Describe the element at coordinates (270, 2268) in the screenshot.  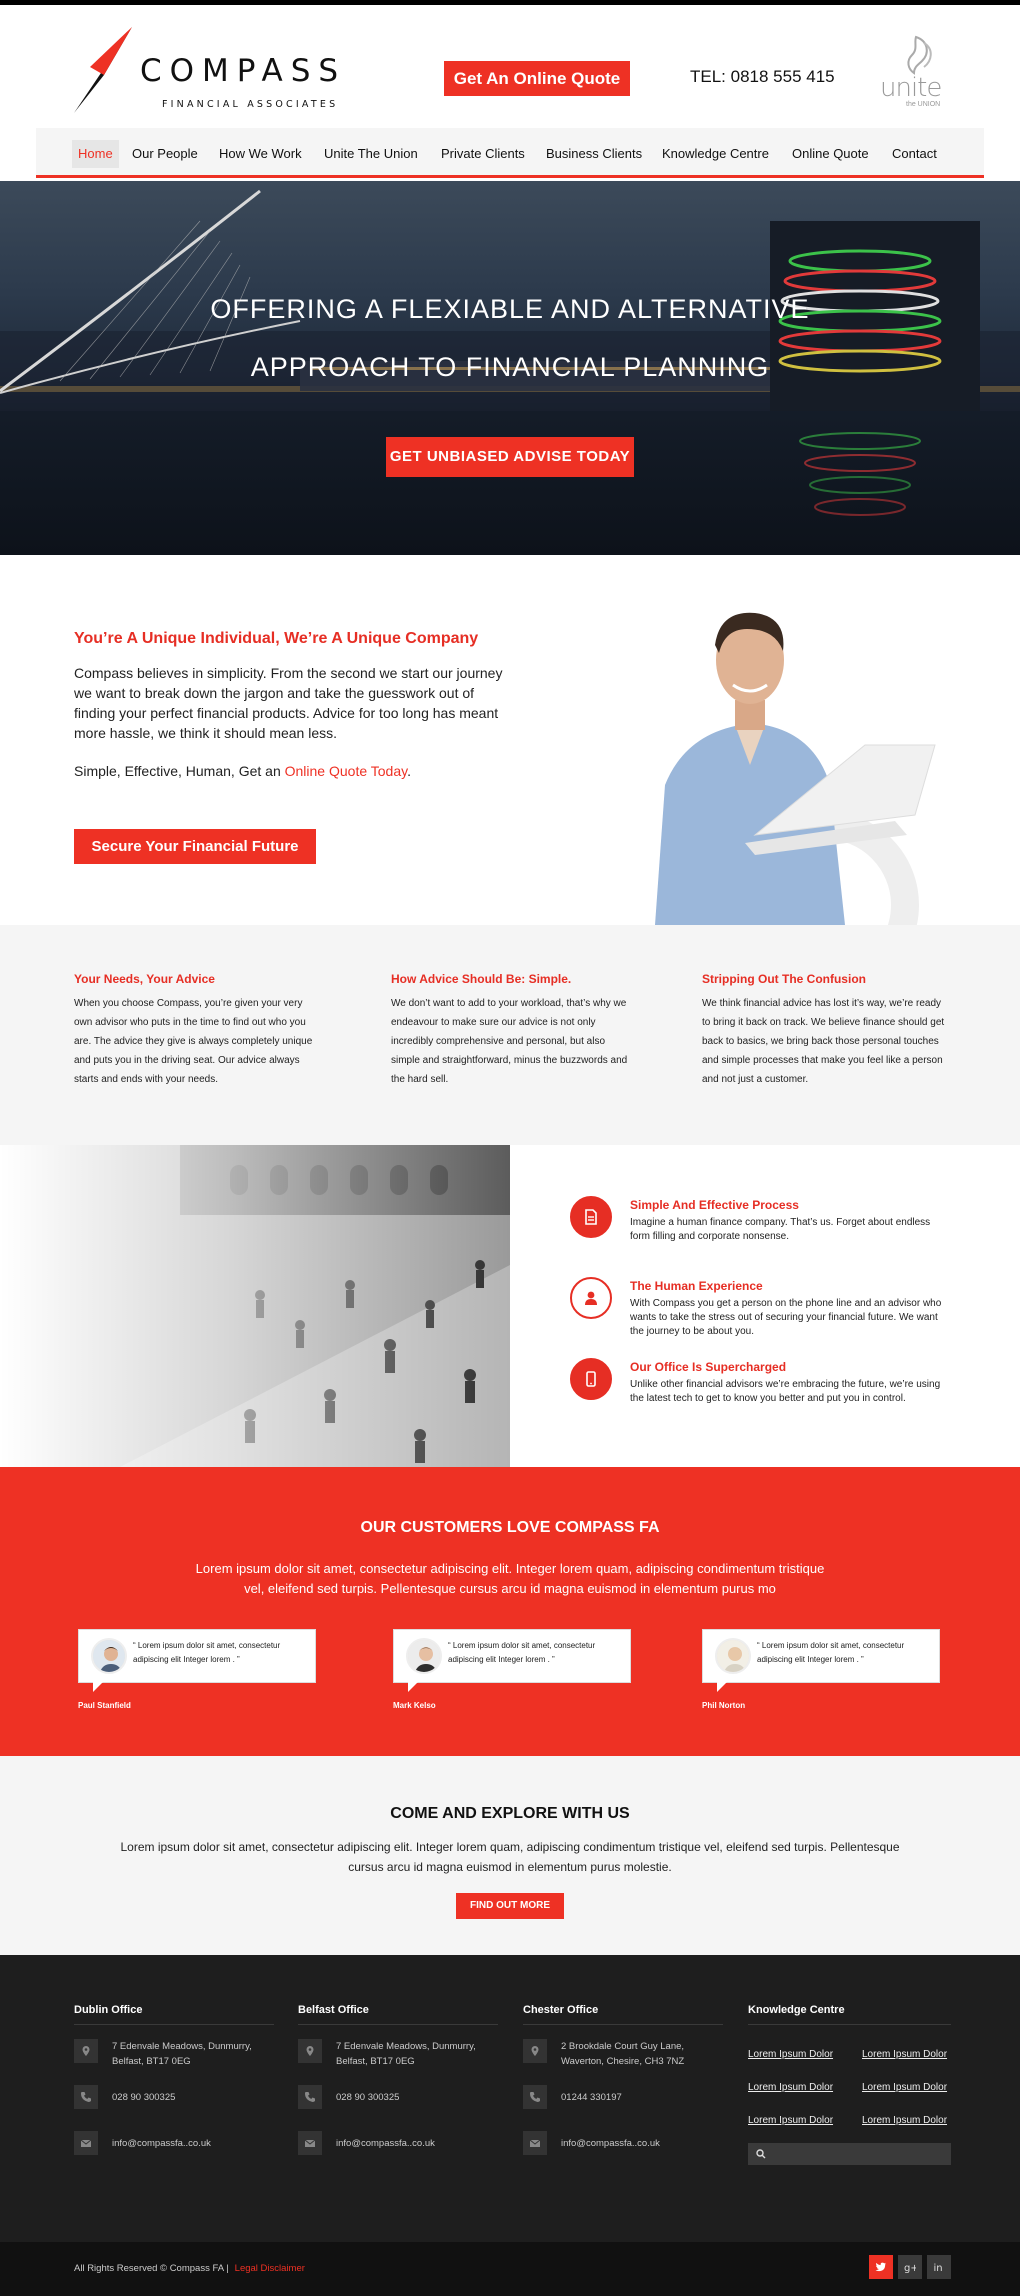
I see `legal-disclaimer-link: Legal Disclaimer` at that location.